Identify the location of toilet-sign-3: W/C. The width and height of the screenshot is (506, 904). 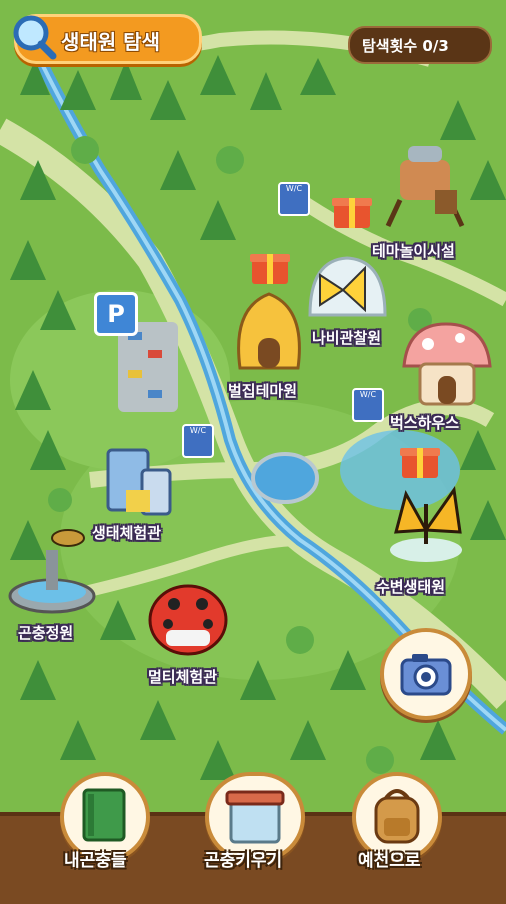
(198, 441).